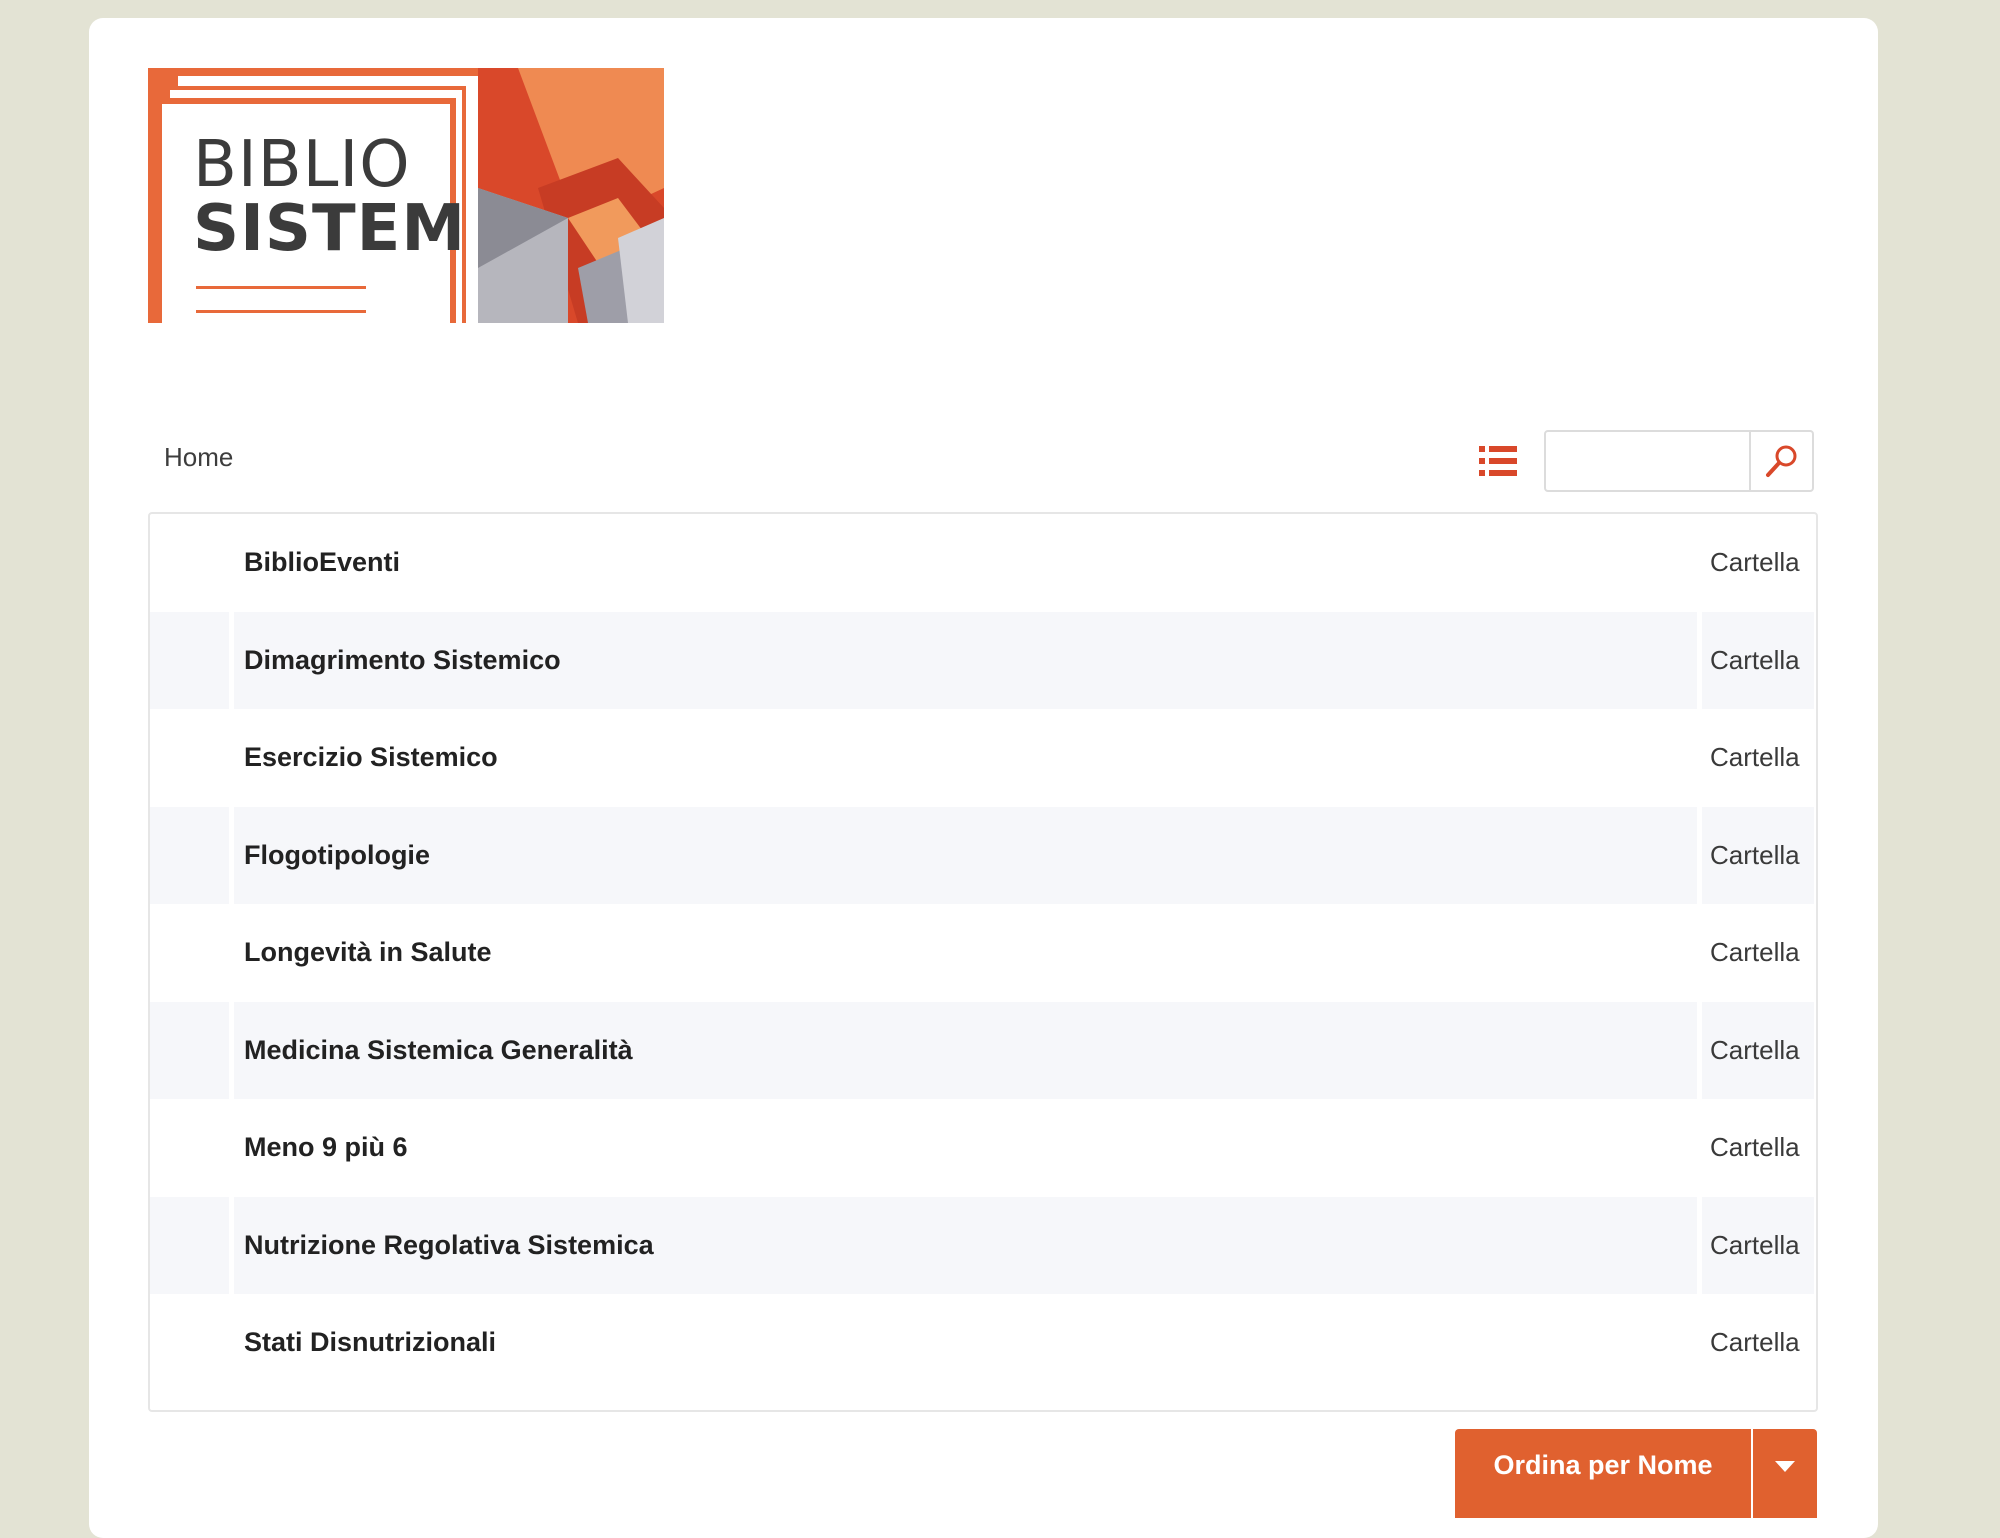 This screenshot has width=2000, height=1538. What do you see at coordinates (370, 1343) in the screenshot?
I see `folder-name: Stati Disnutrizionali` at bounding box center [370, 1343].